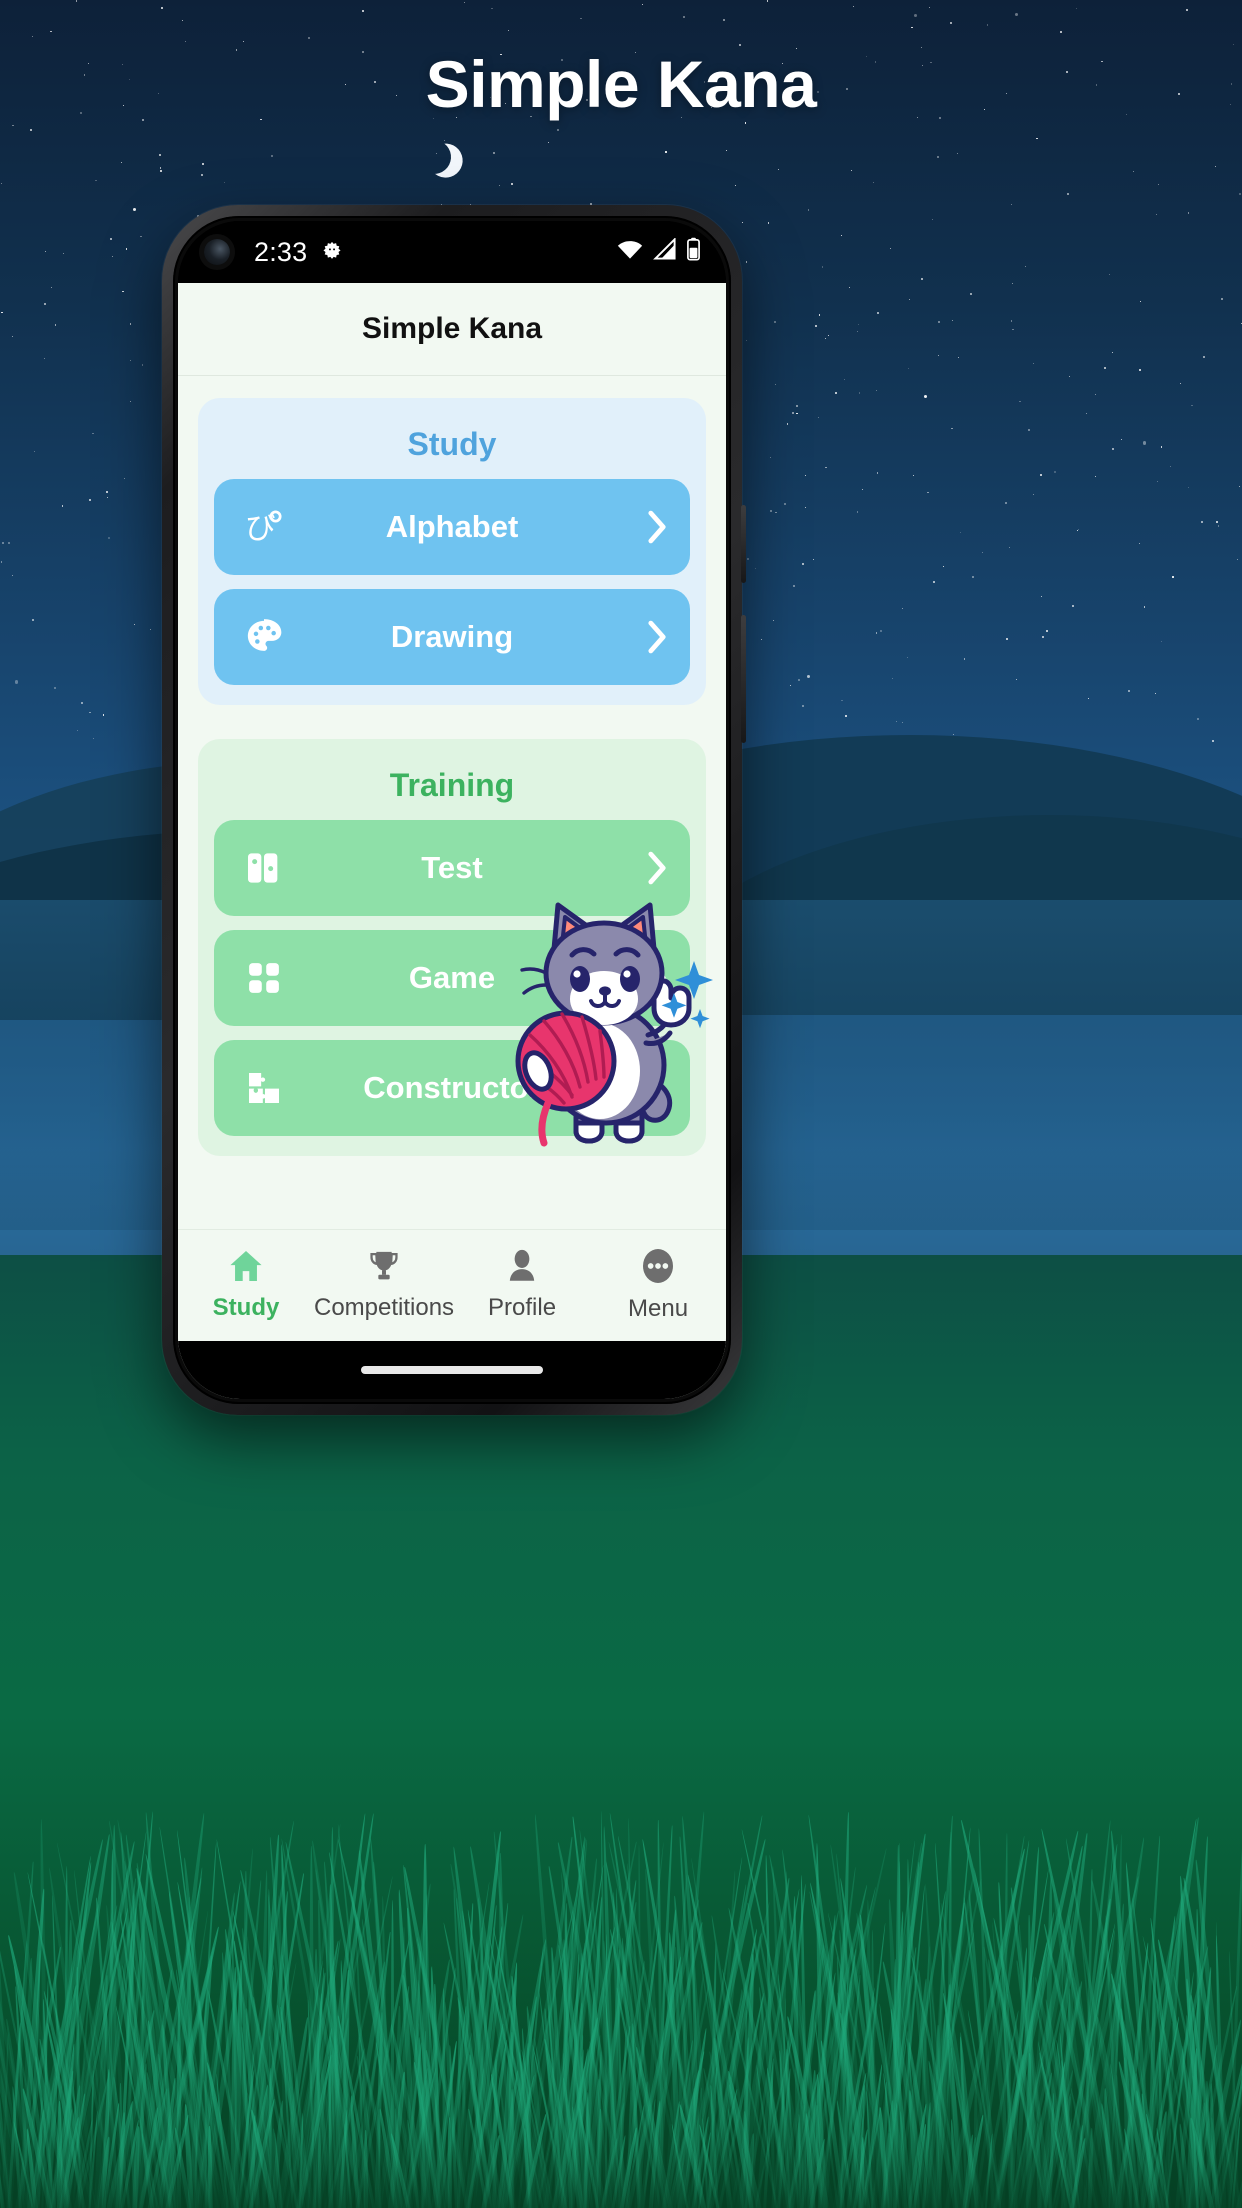 The height and width of the screenshot is (2208, 1242). I want to click on nav-item-profile: Profile, so click(522, 1285).